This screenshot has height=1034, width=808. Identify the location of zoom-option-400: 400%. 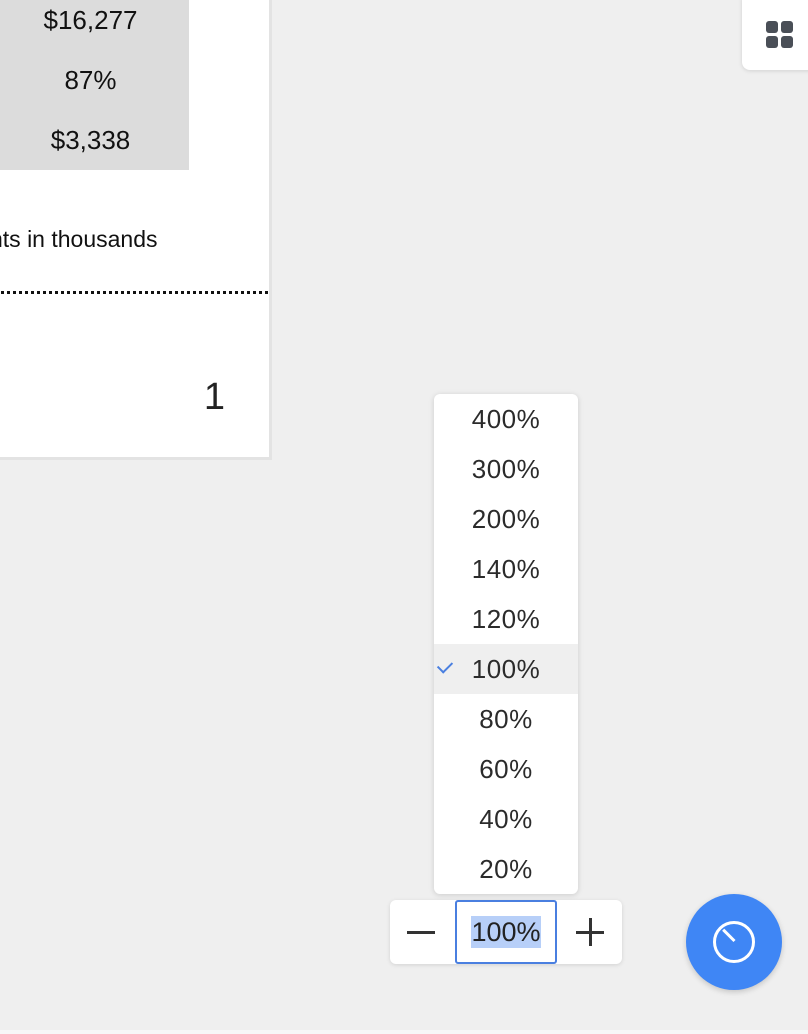
(506, 419).